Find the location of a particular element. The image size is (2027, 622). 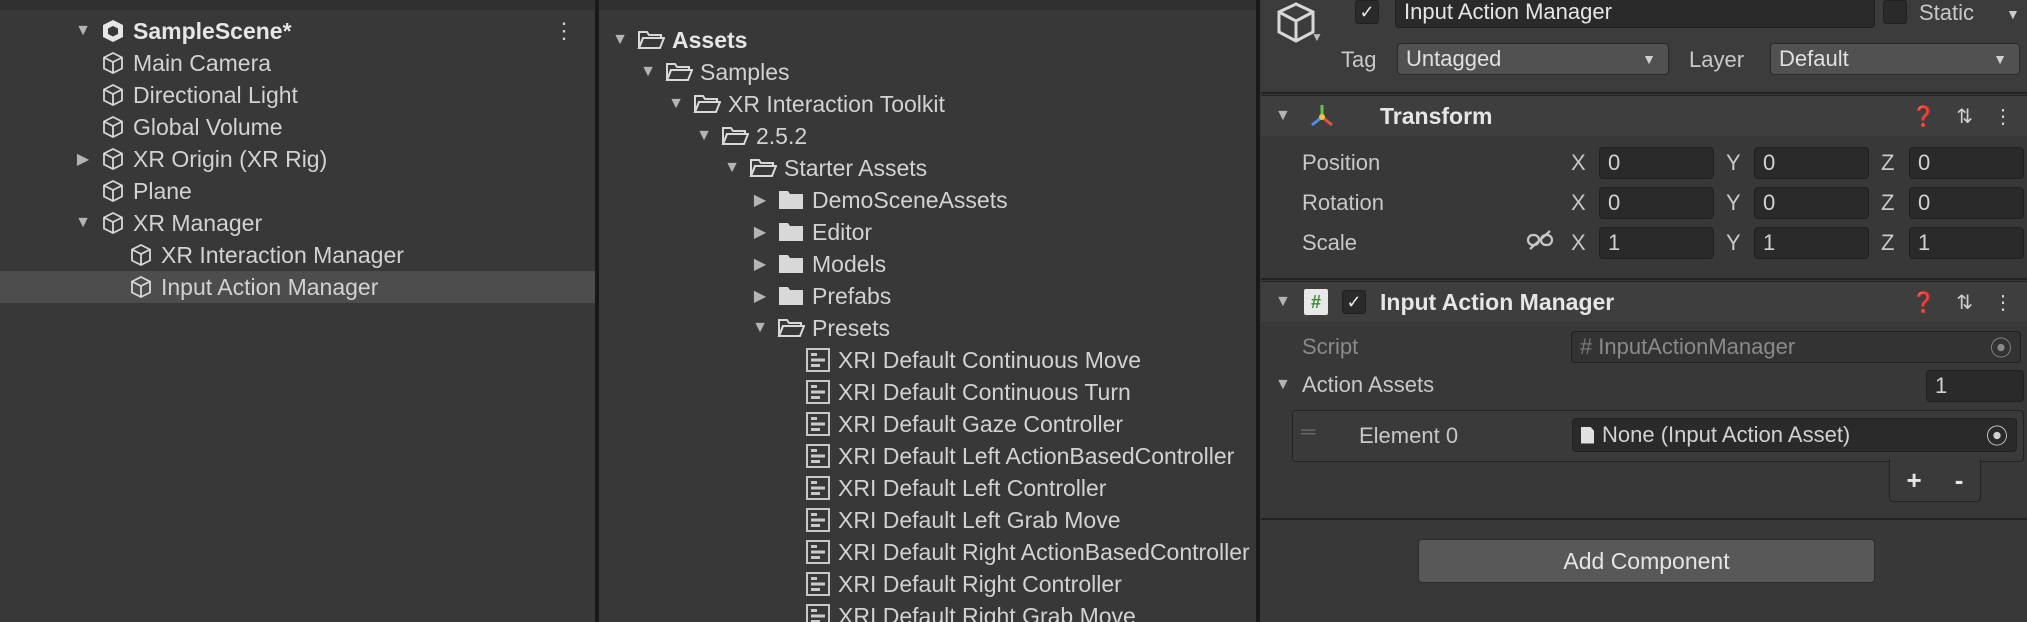

chevron-down-icon: ▼ is located at coordinates (2000, 59).